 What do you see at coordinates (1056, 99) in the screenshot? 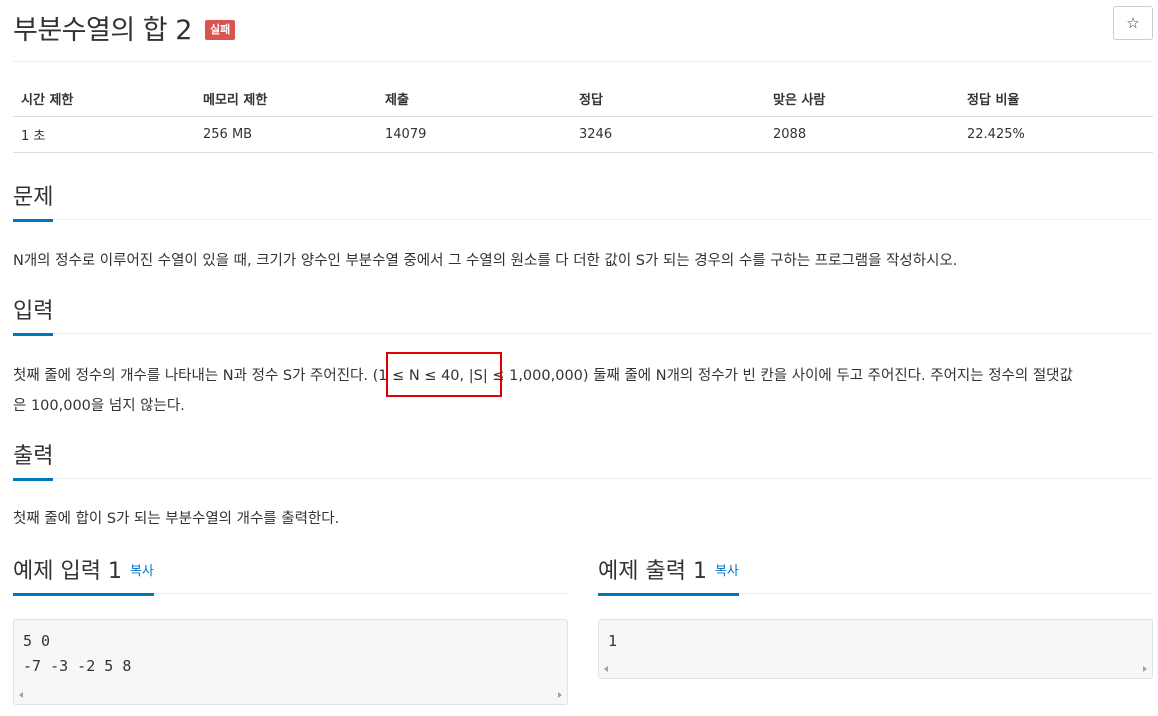
I see `header-accept-ratio: 정답 비율` at bounding box center [1056, 99].